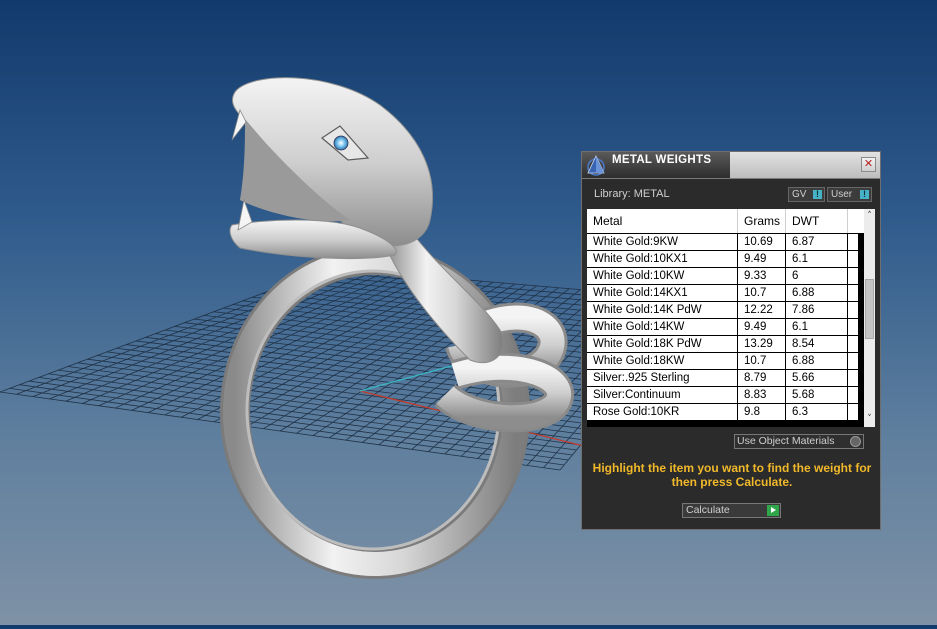 Image resolution: width=937 pixels, height=629 pixels. Describe the element at coordinates (632, 194) in the screenshot. I see `library-label: Library: METAL` at that location.